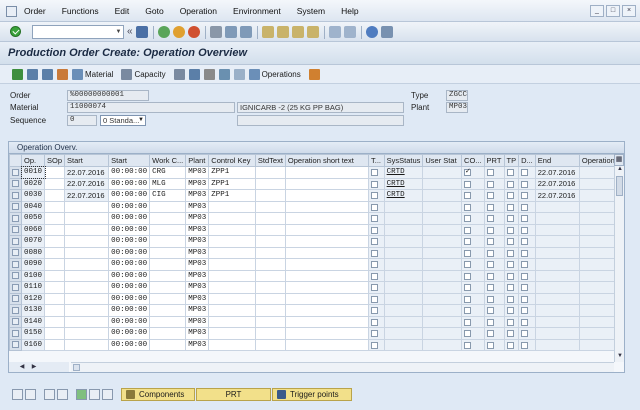 This screenshot has height=410, width=640. Describe the element at coordinates (194, 74) in the screenshot. I see `cost-icon` at that location.